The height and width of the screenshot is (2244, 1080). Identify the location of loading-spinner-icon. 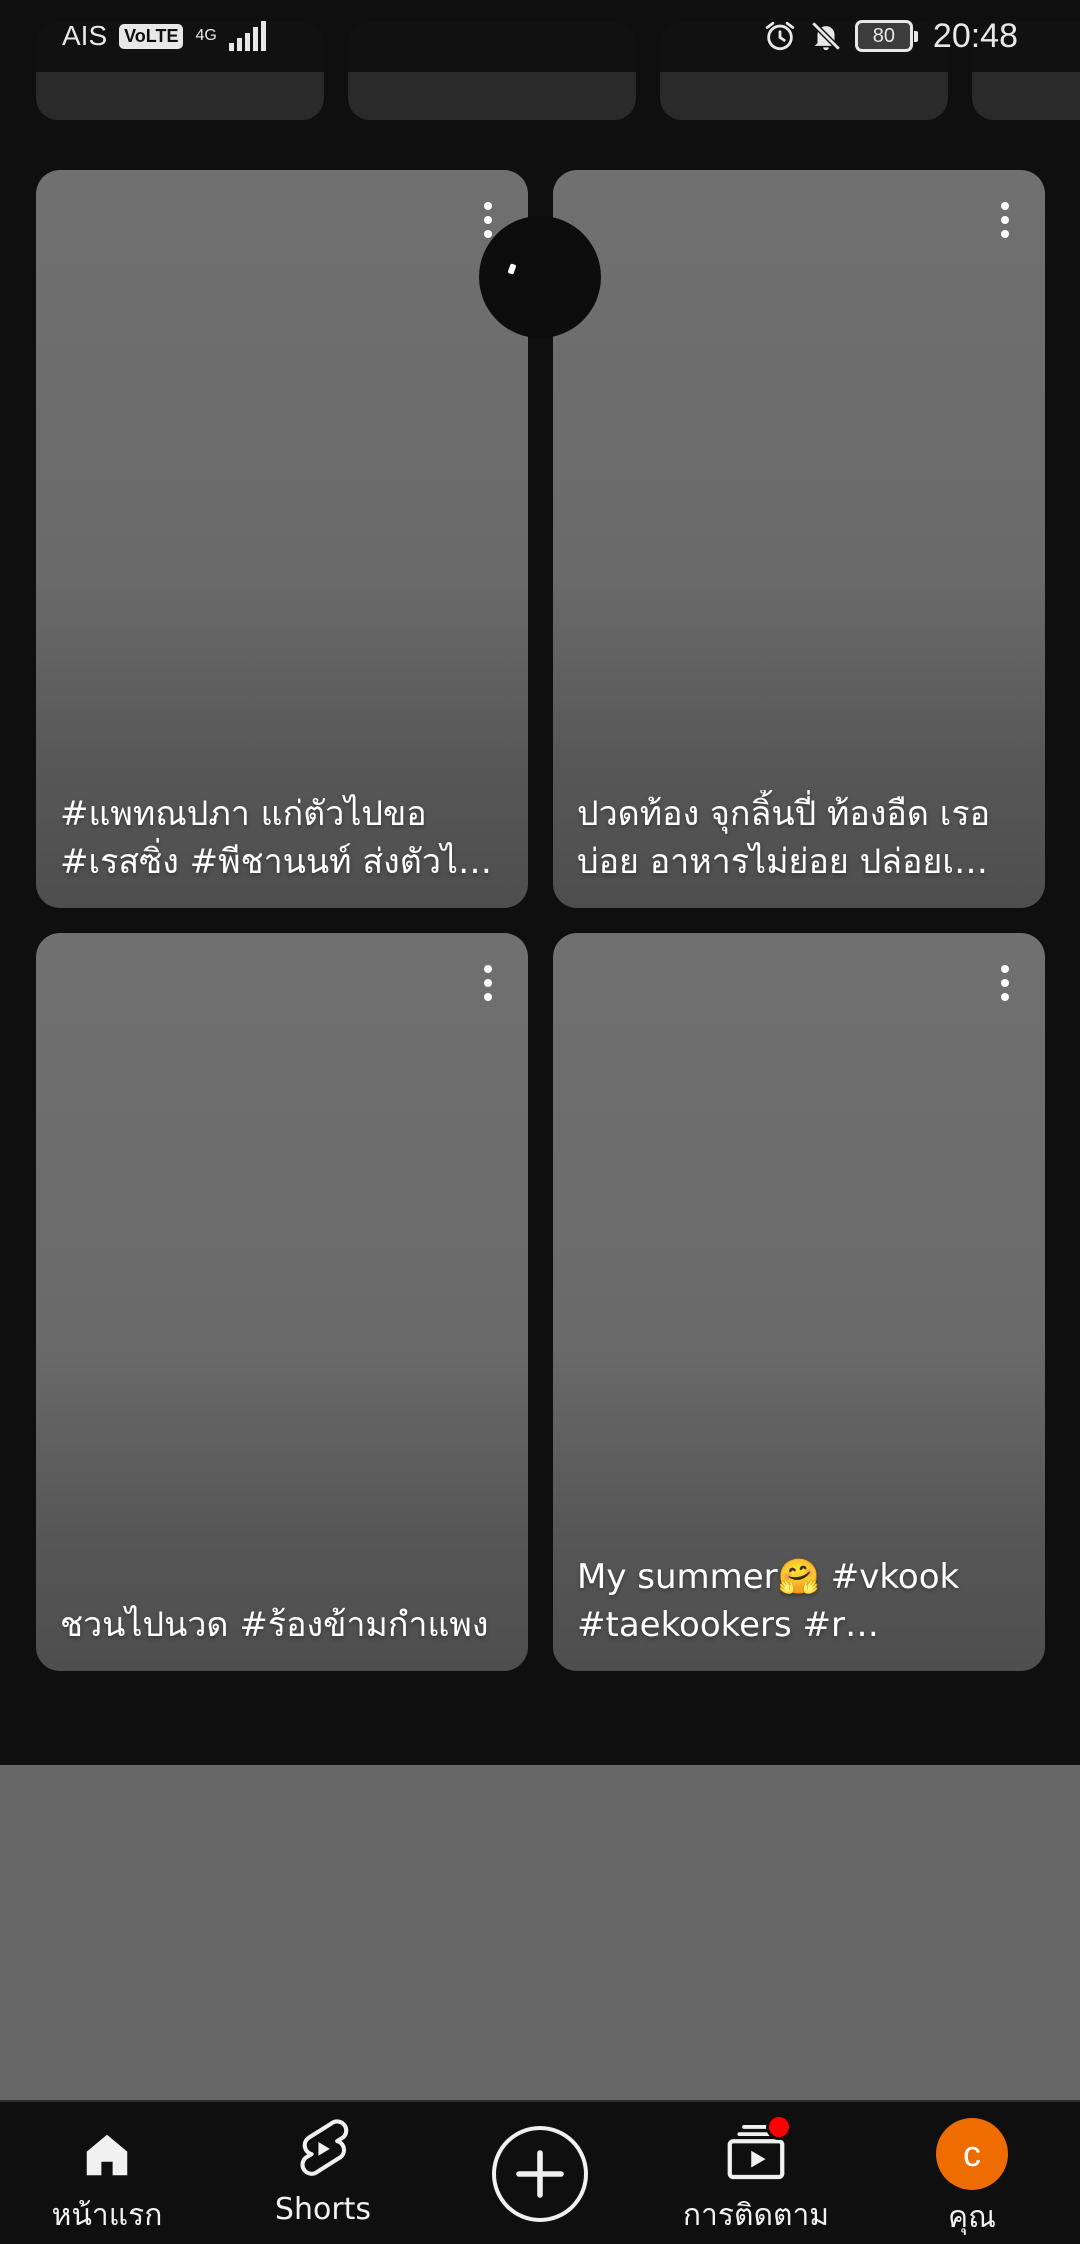
(540, 277).